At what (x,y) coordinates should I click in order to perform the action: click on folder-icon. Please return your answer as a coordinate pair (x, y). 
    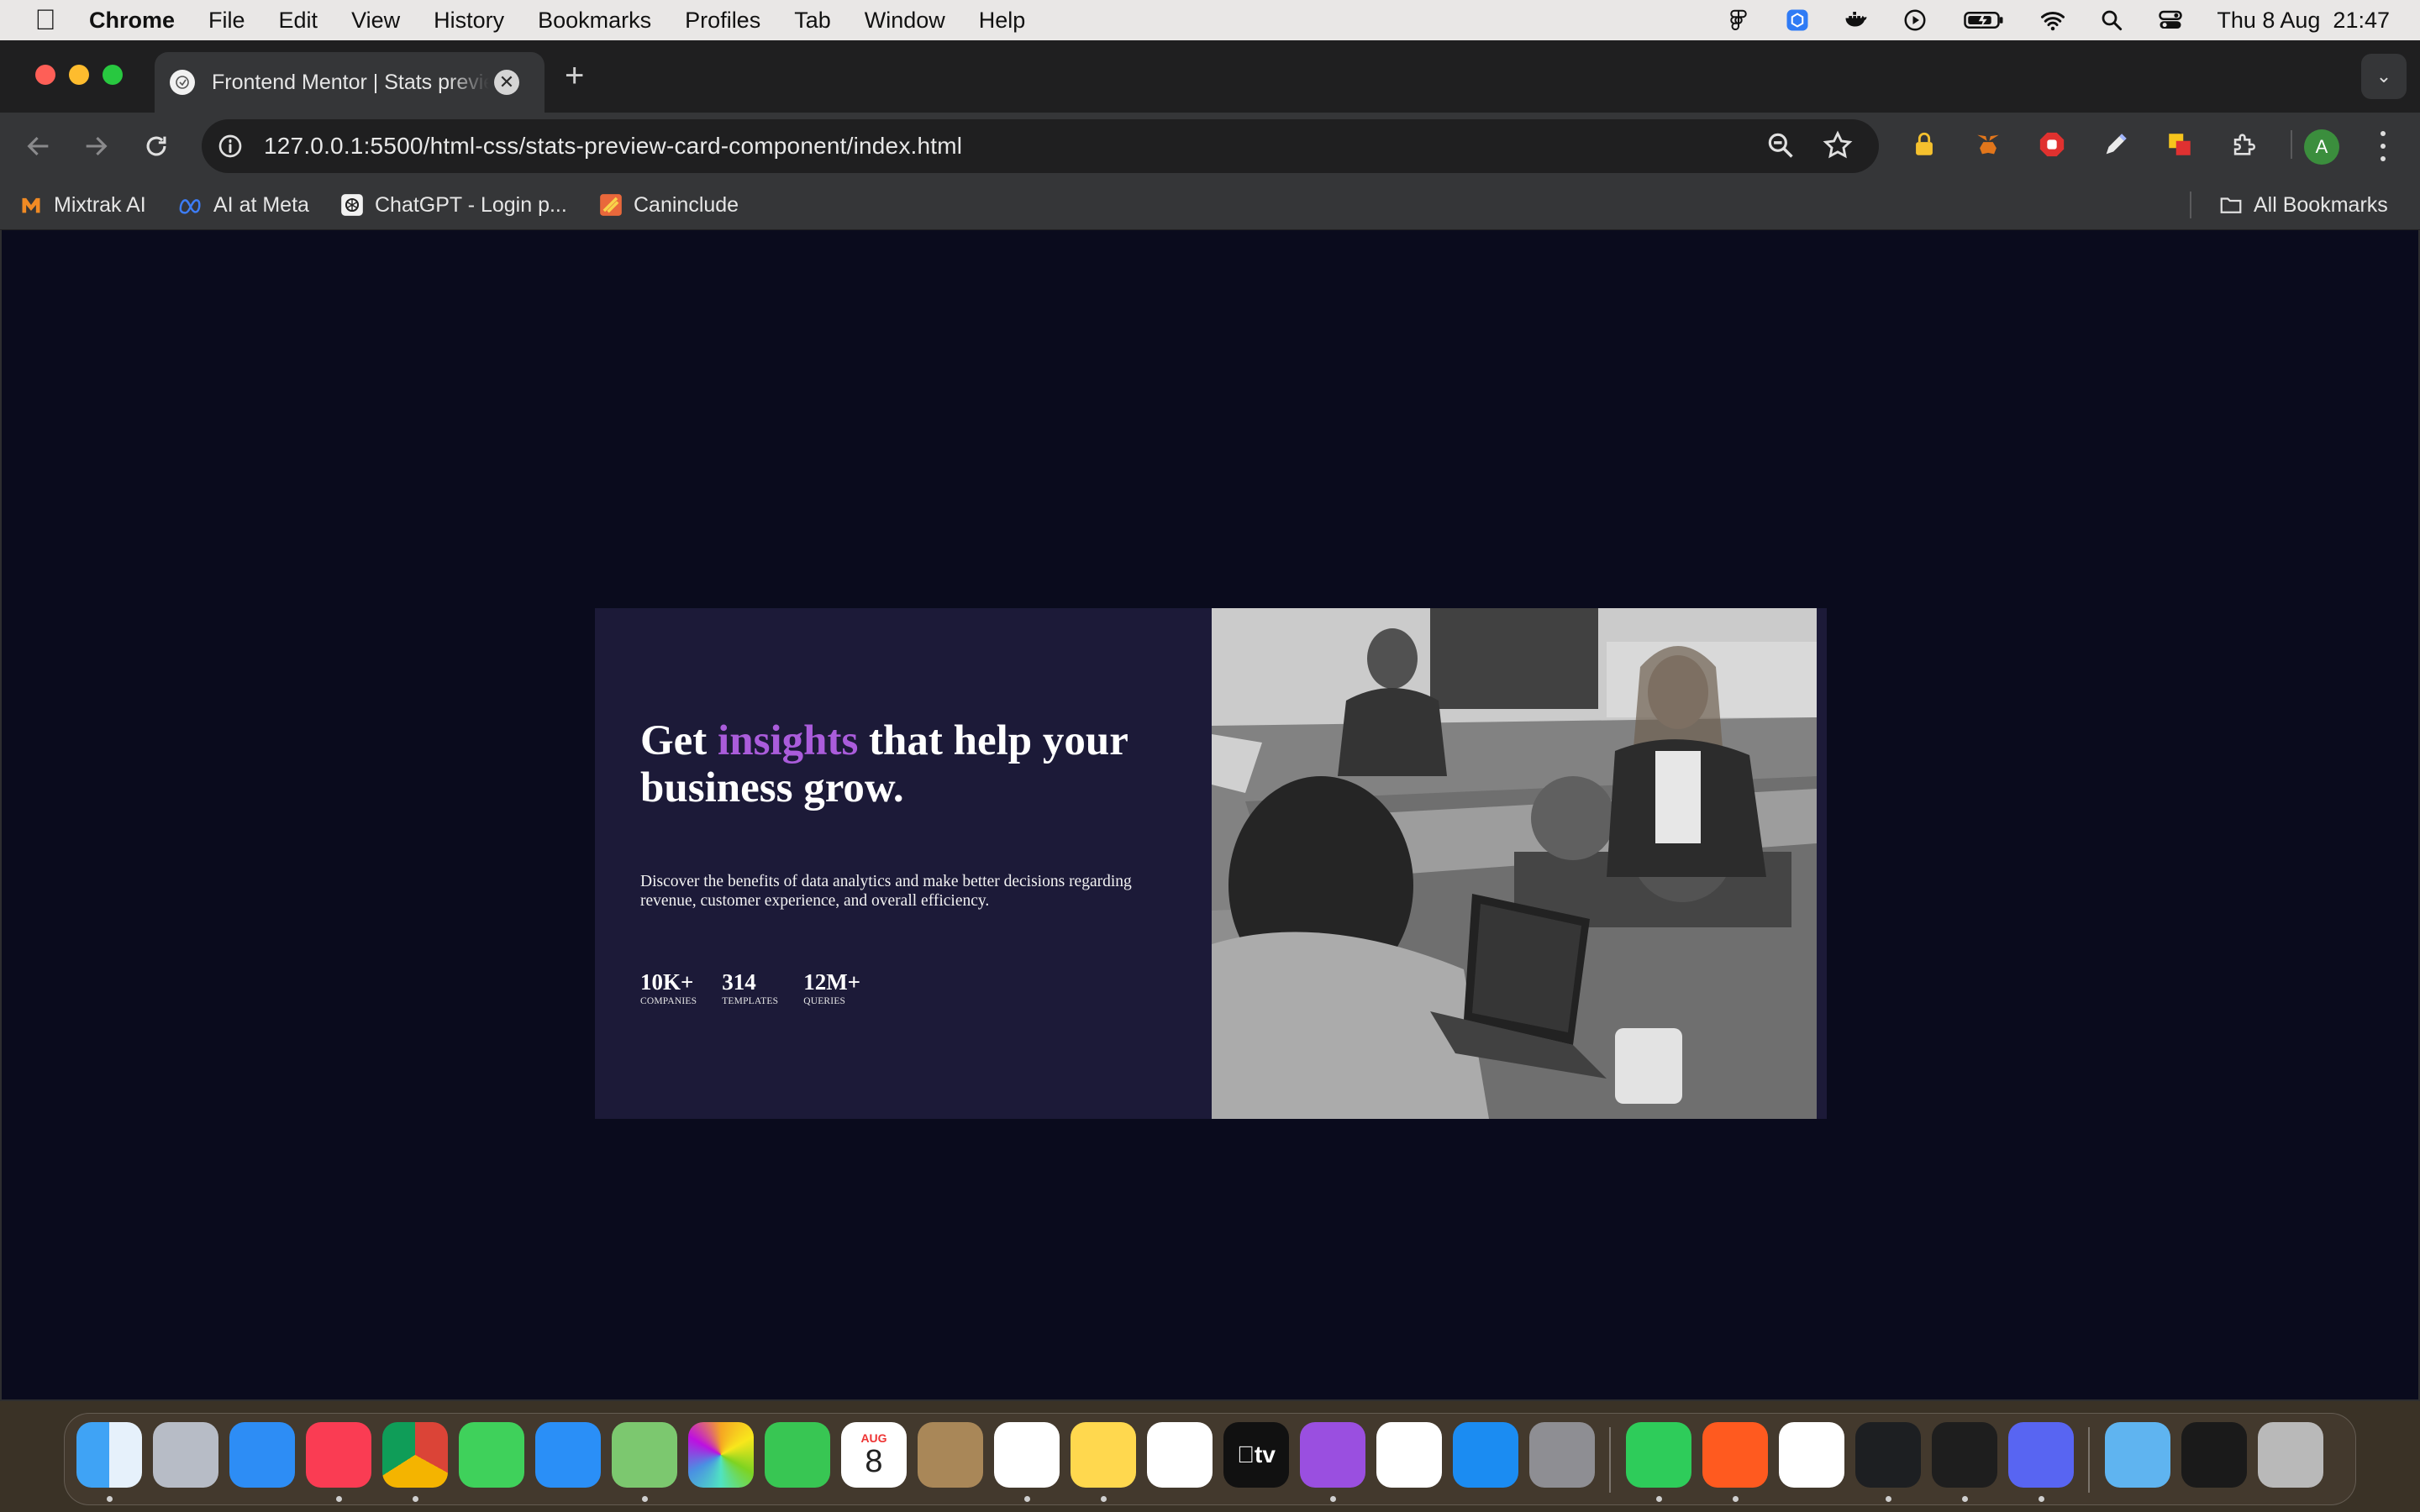
    Looking at the image, I should click on (2231, 205).